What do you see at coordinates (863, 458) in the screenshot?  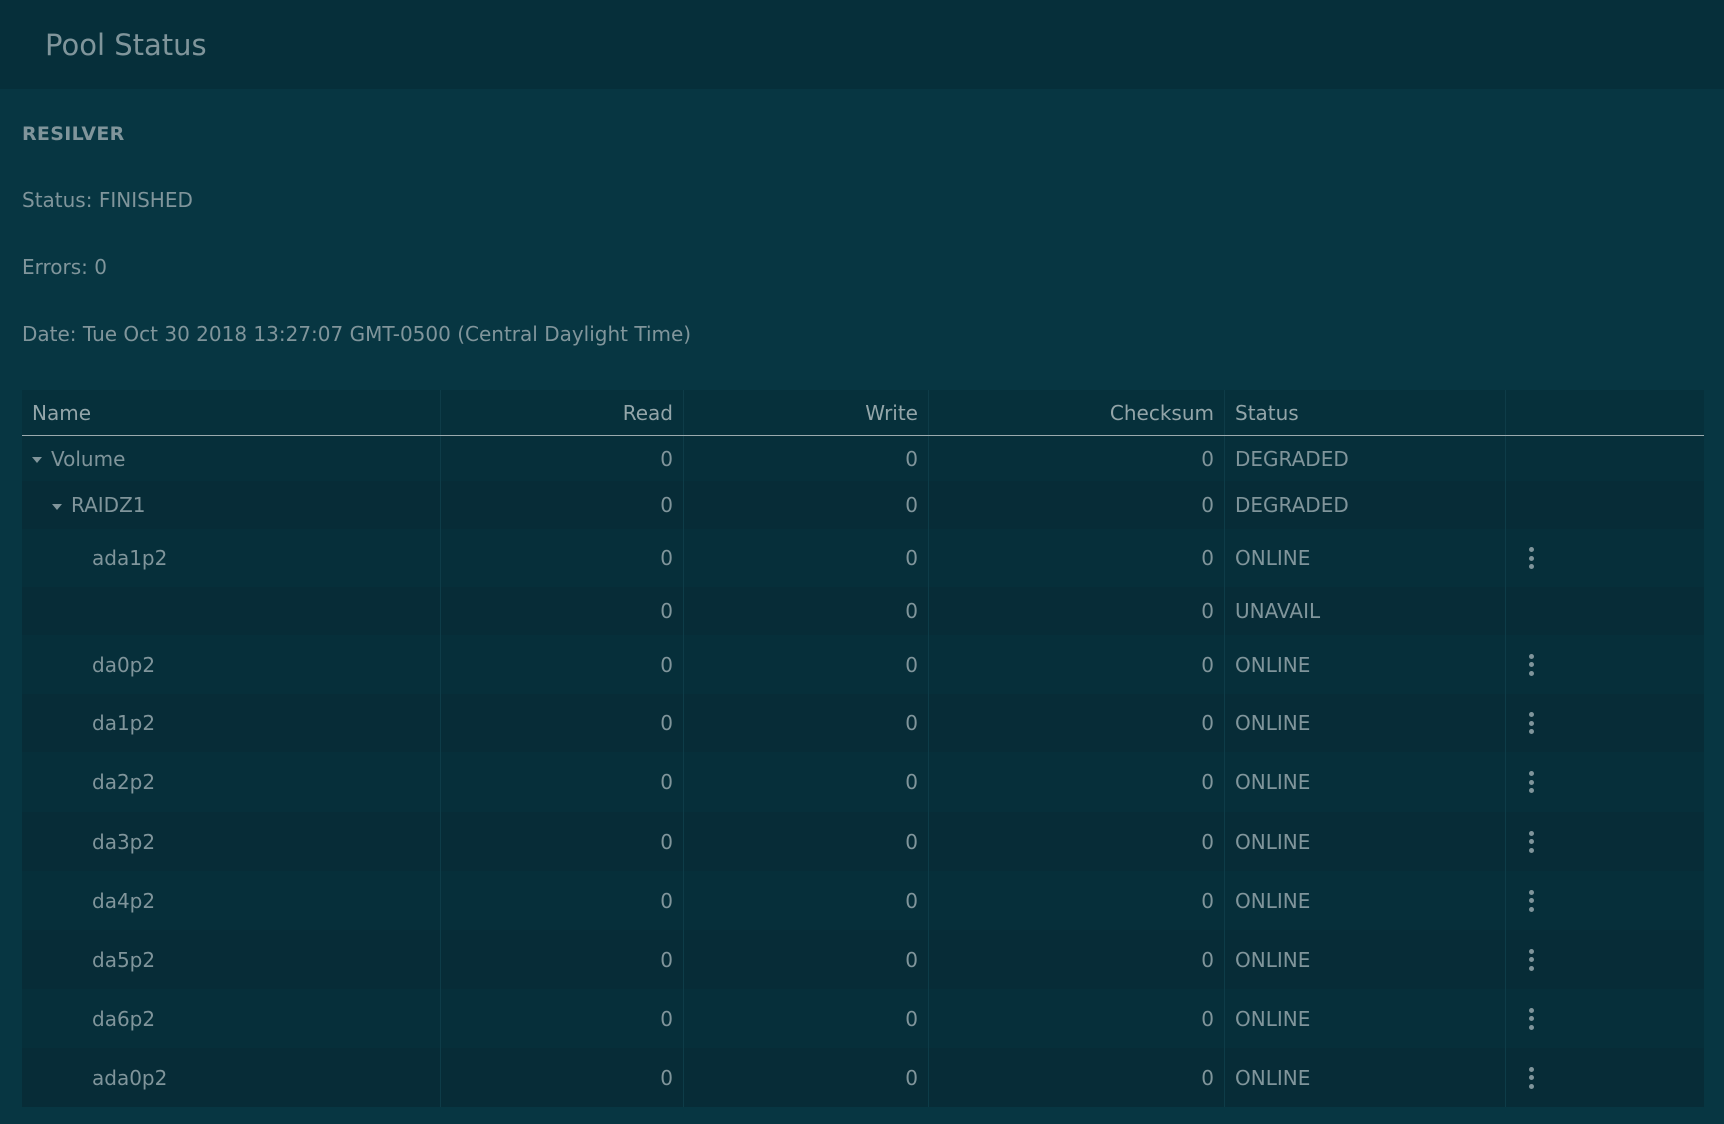 I see `table-row: Volume 0 0 0 DEGRADED` at bounding box center [863, 458].